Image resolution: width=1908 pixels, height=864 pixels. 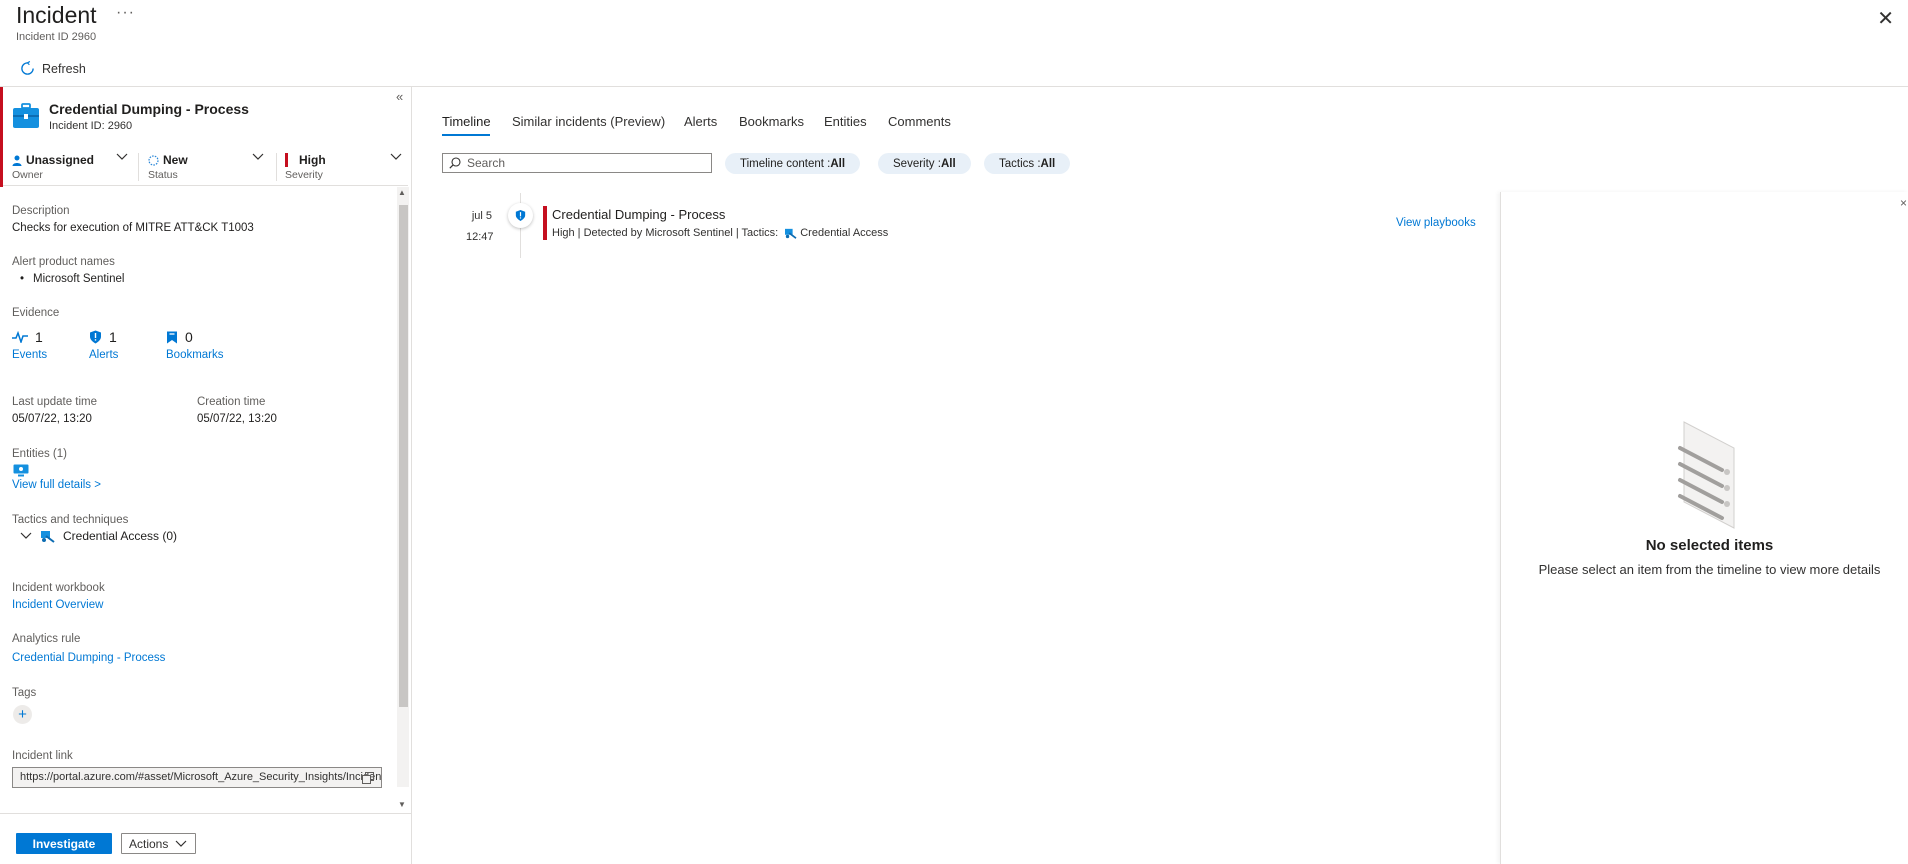 I want to click on creation-time-label: Creation time, so click(x=231, y=402).